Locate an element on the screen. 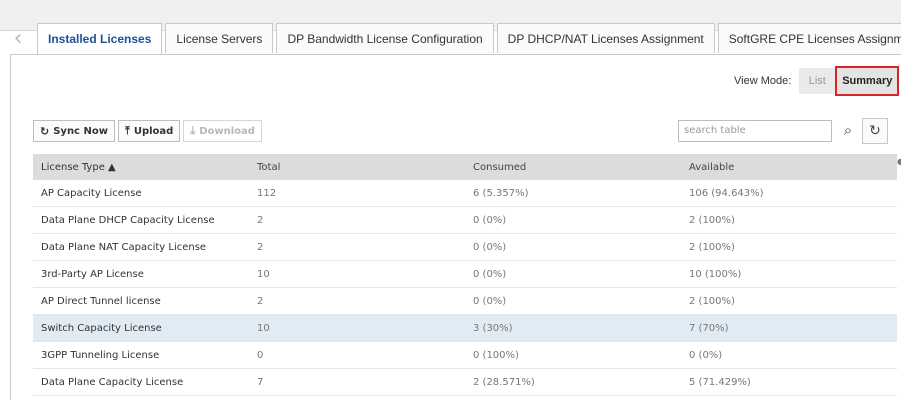 The image size is (901, 400). sync-icon: ↻ is located at coordinates (45, 131).